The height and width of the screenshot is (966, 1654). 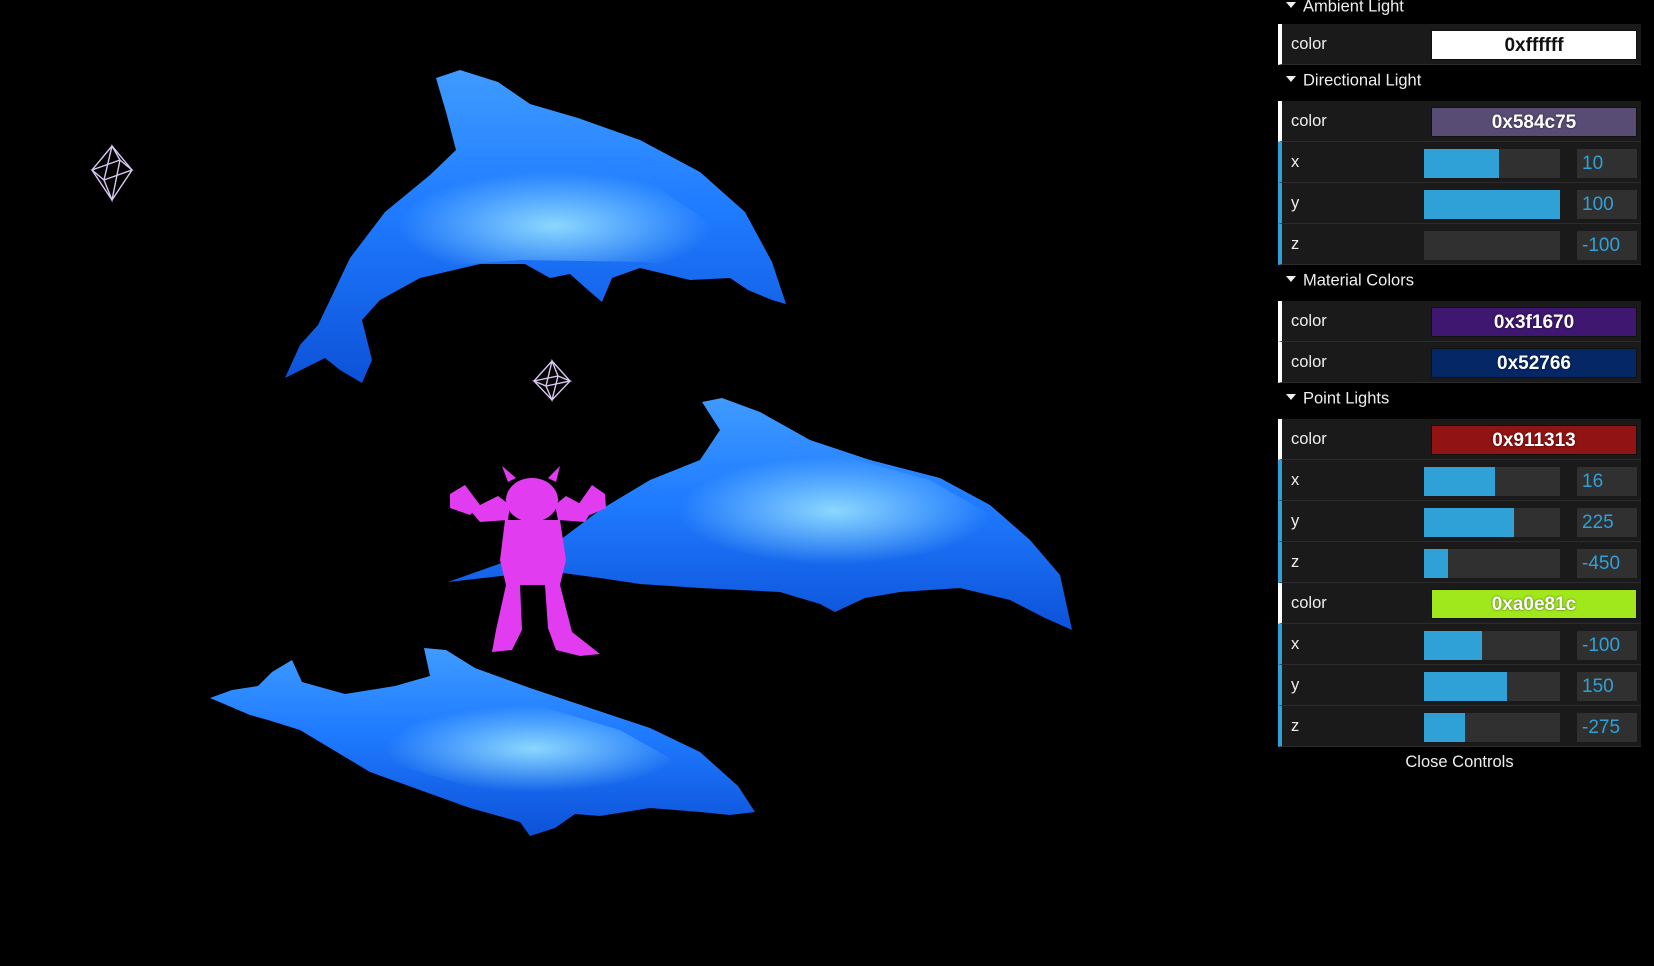 What do you see at coordinates (1534, 122) in the screenshot?
I see `color-input: 0x584c75` at bounding box center [1534, 122].